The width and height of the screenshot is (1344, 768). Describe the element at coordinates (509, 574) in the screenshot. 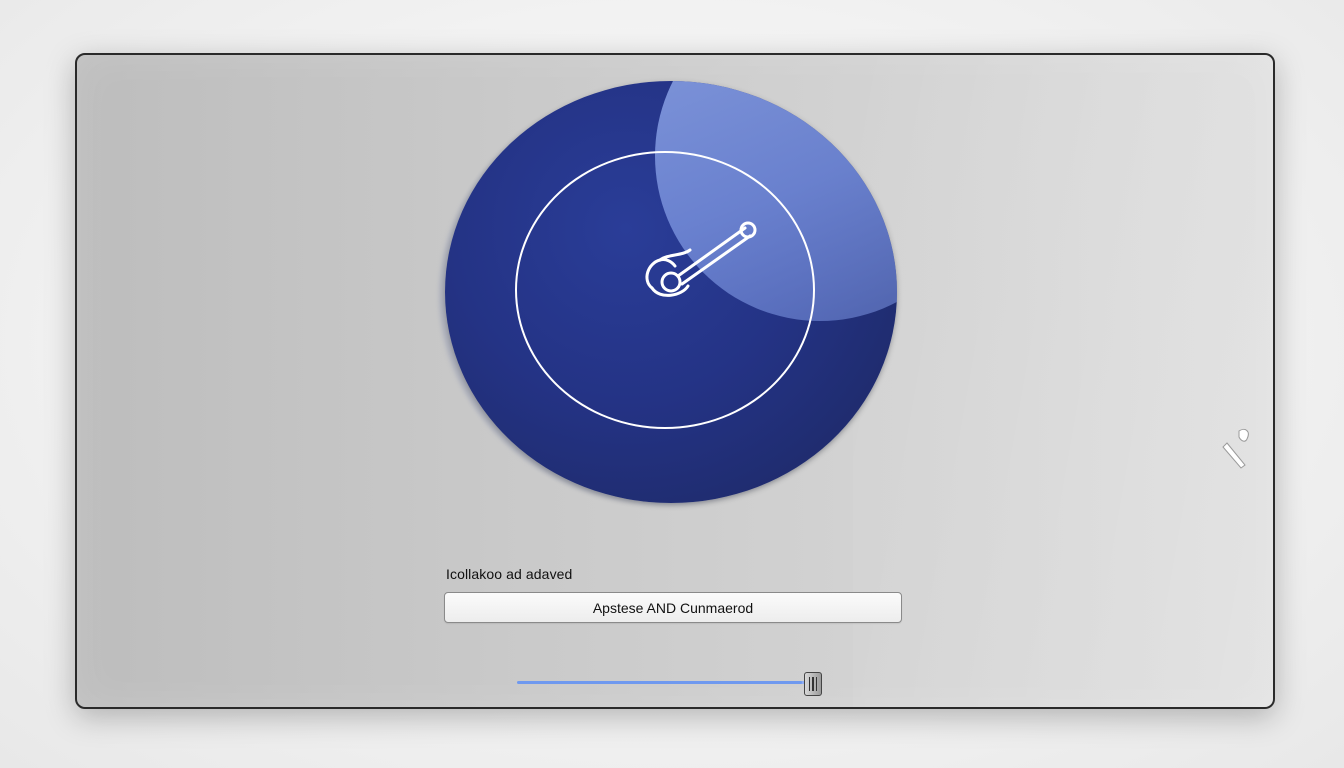

I see `status-label: Icollakoo ad adaved` at that location.